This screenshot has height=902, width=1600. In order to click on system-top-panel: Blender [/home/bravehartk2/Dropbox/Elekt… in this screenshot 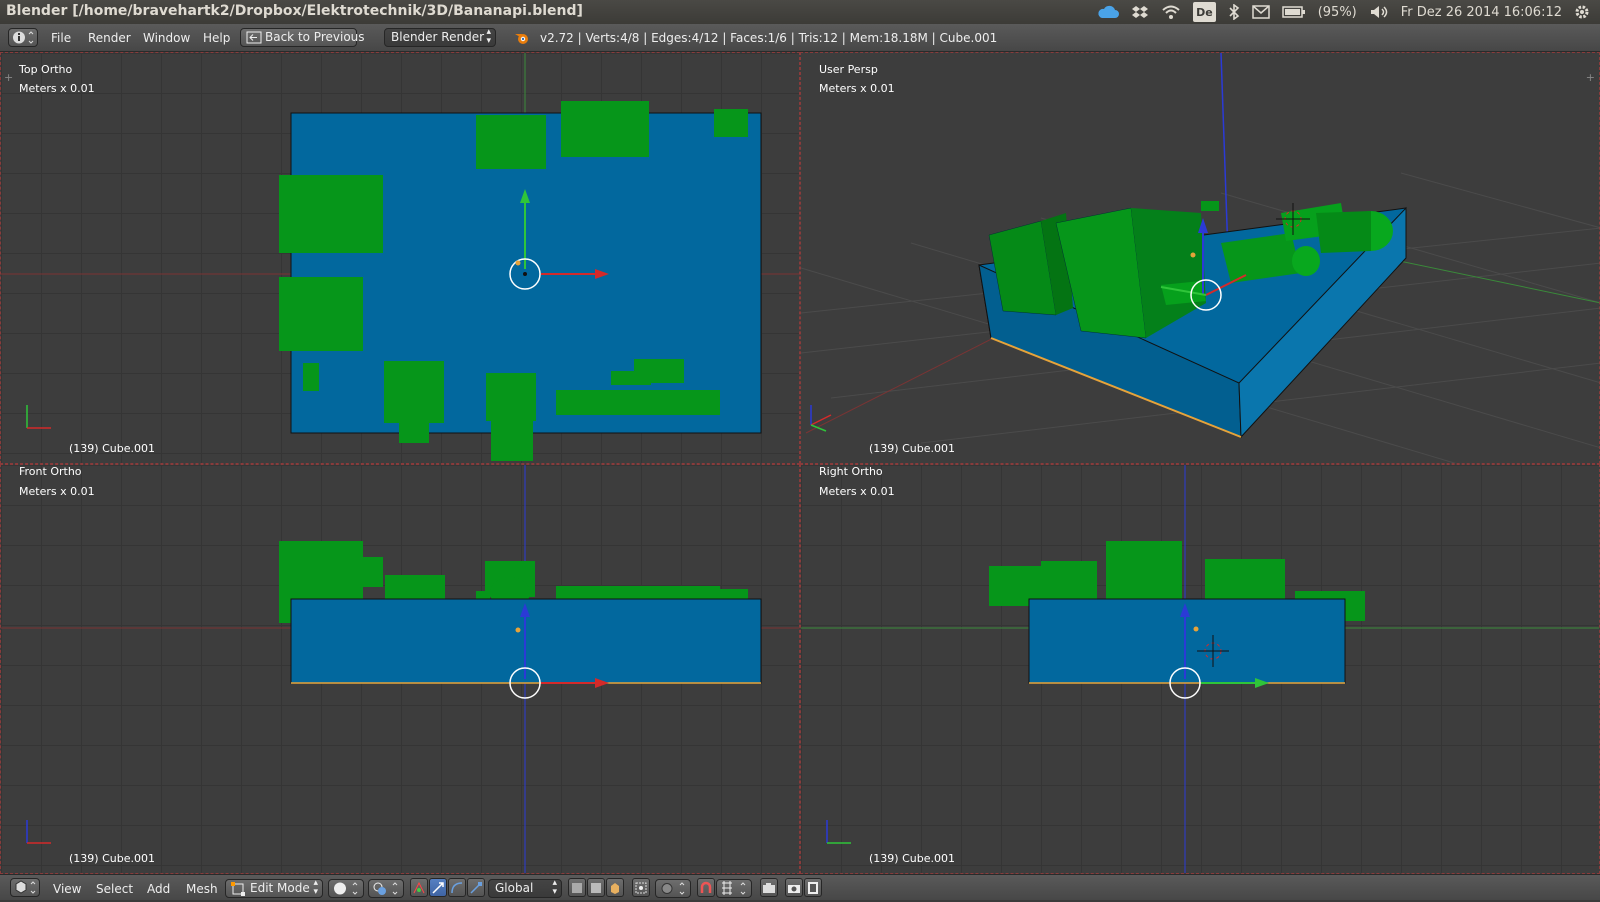, I will do `click(800, 12)`.